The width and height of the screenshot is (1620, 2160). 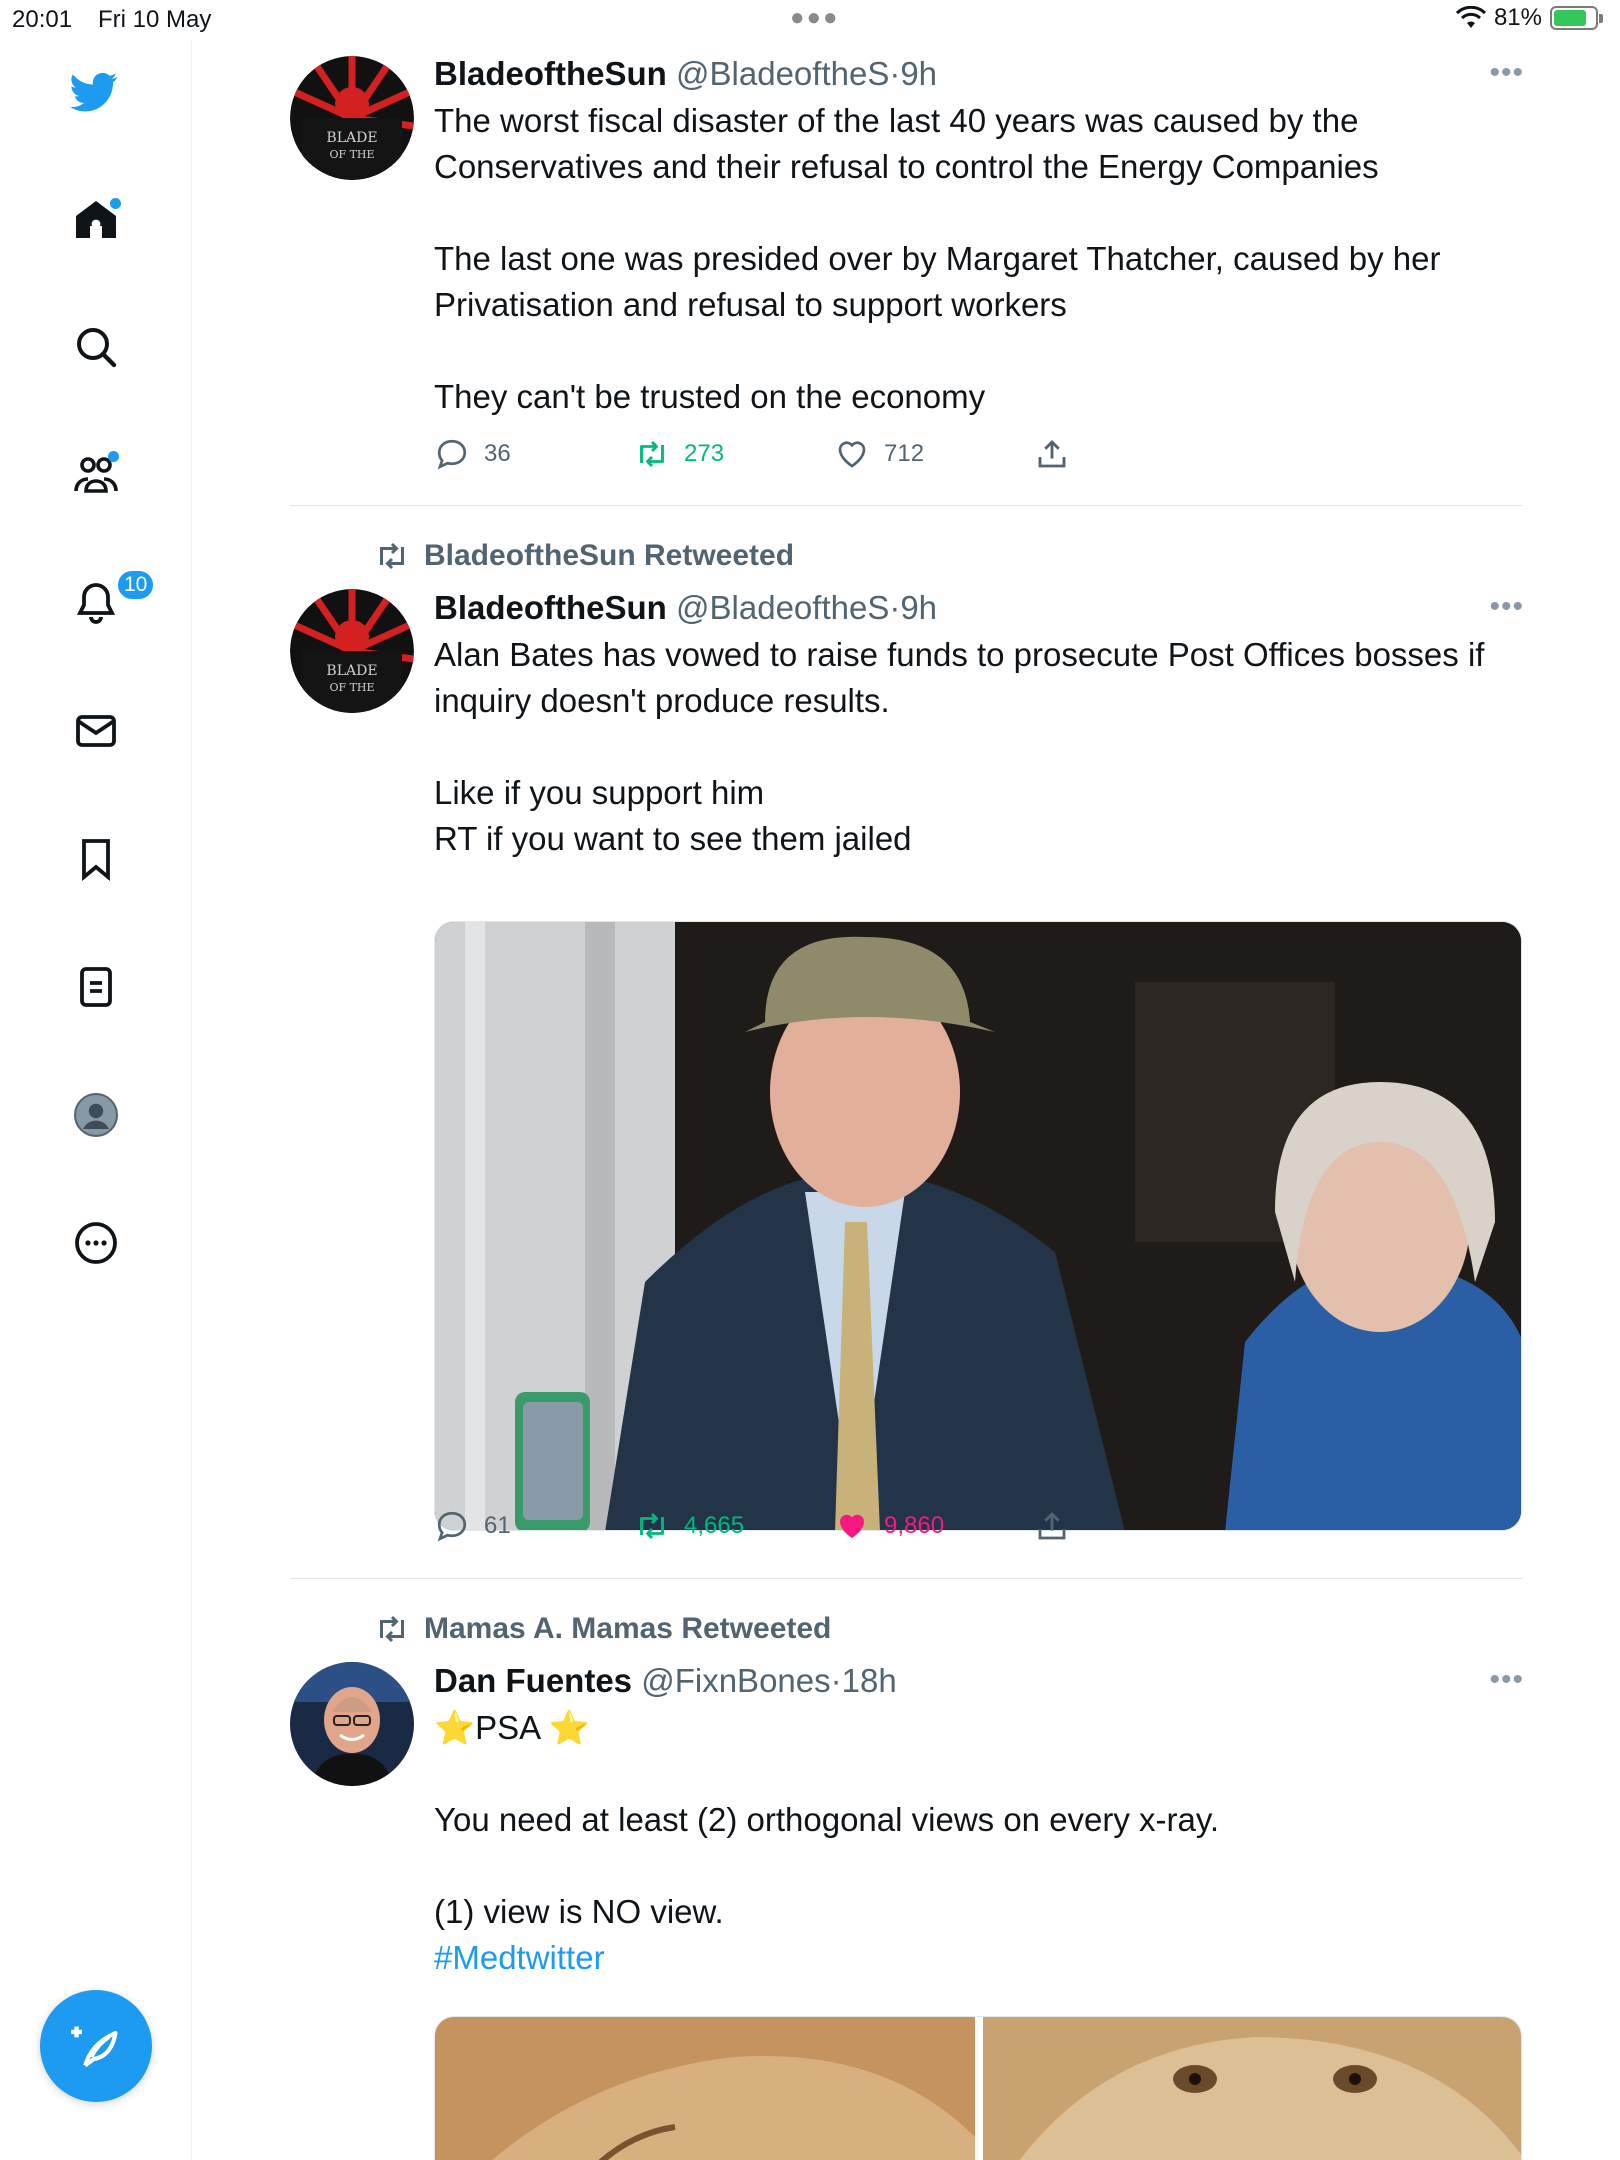 What do you see at coordinates (852, 1526) in the screenshot?
I see `heart-filled-icon` at bounding box center [852, 1526].